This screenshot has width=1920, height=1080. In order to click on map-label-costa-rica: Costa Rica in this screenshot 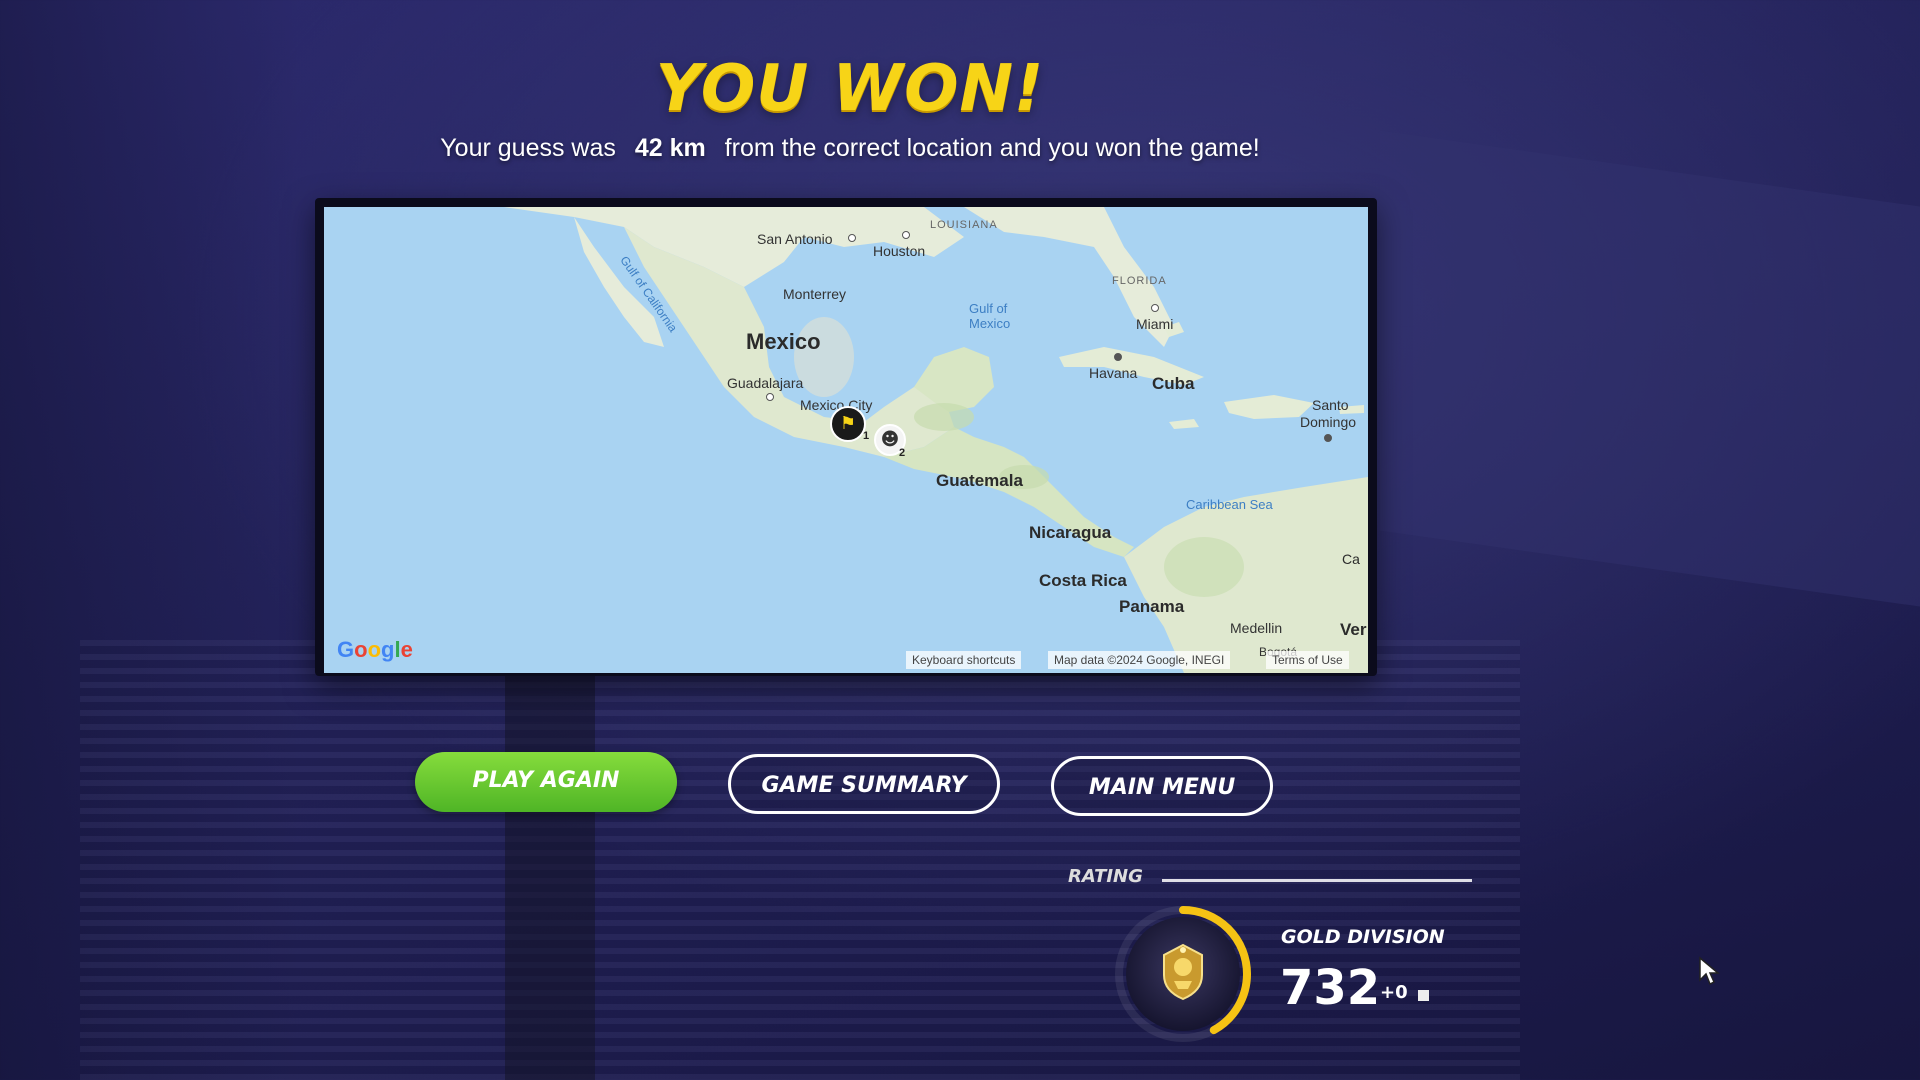, I will do `click(1083, 580)`.